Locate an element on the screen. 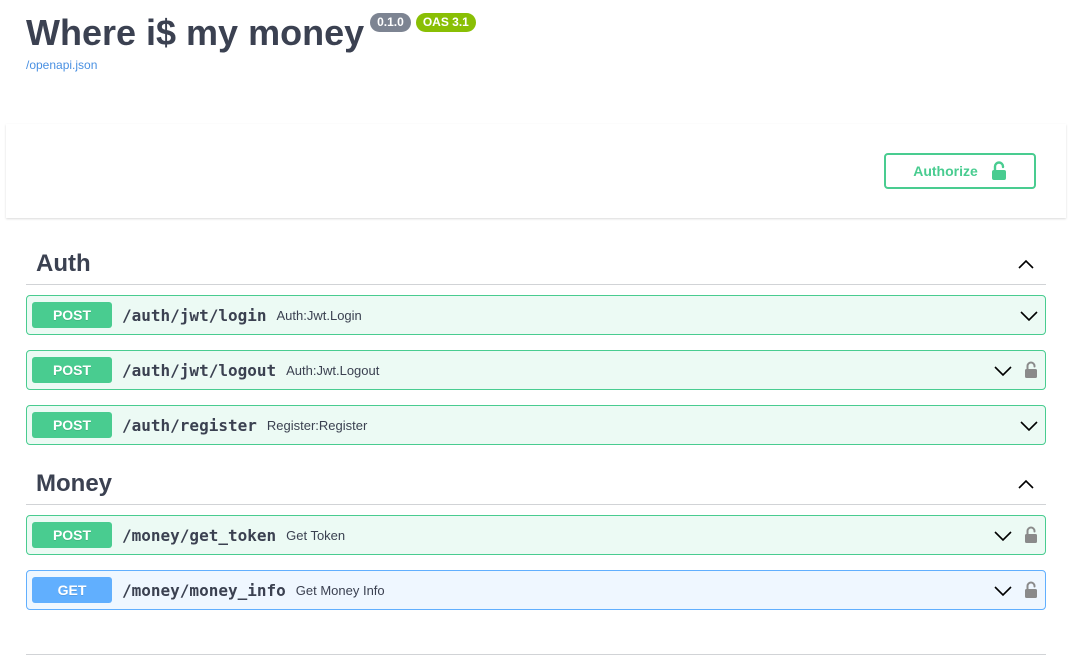  oas-badge: OAS 3.1 is located at coordinates (445, 22).